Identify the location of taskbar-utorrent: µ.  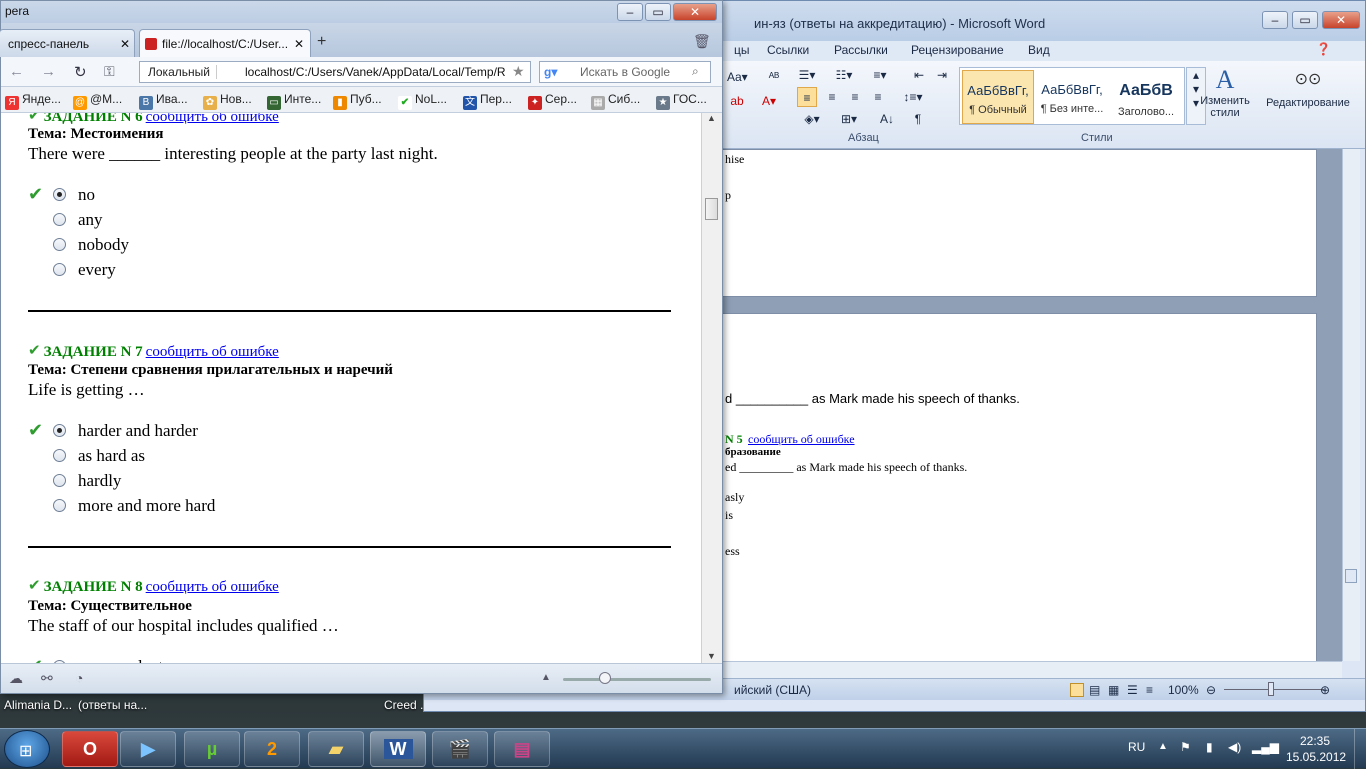
(212, 749).